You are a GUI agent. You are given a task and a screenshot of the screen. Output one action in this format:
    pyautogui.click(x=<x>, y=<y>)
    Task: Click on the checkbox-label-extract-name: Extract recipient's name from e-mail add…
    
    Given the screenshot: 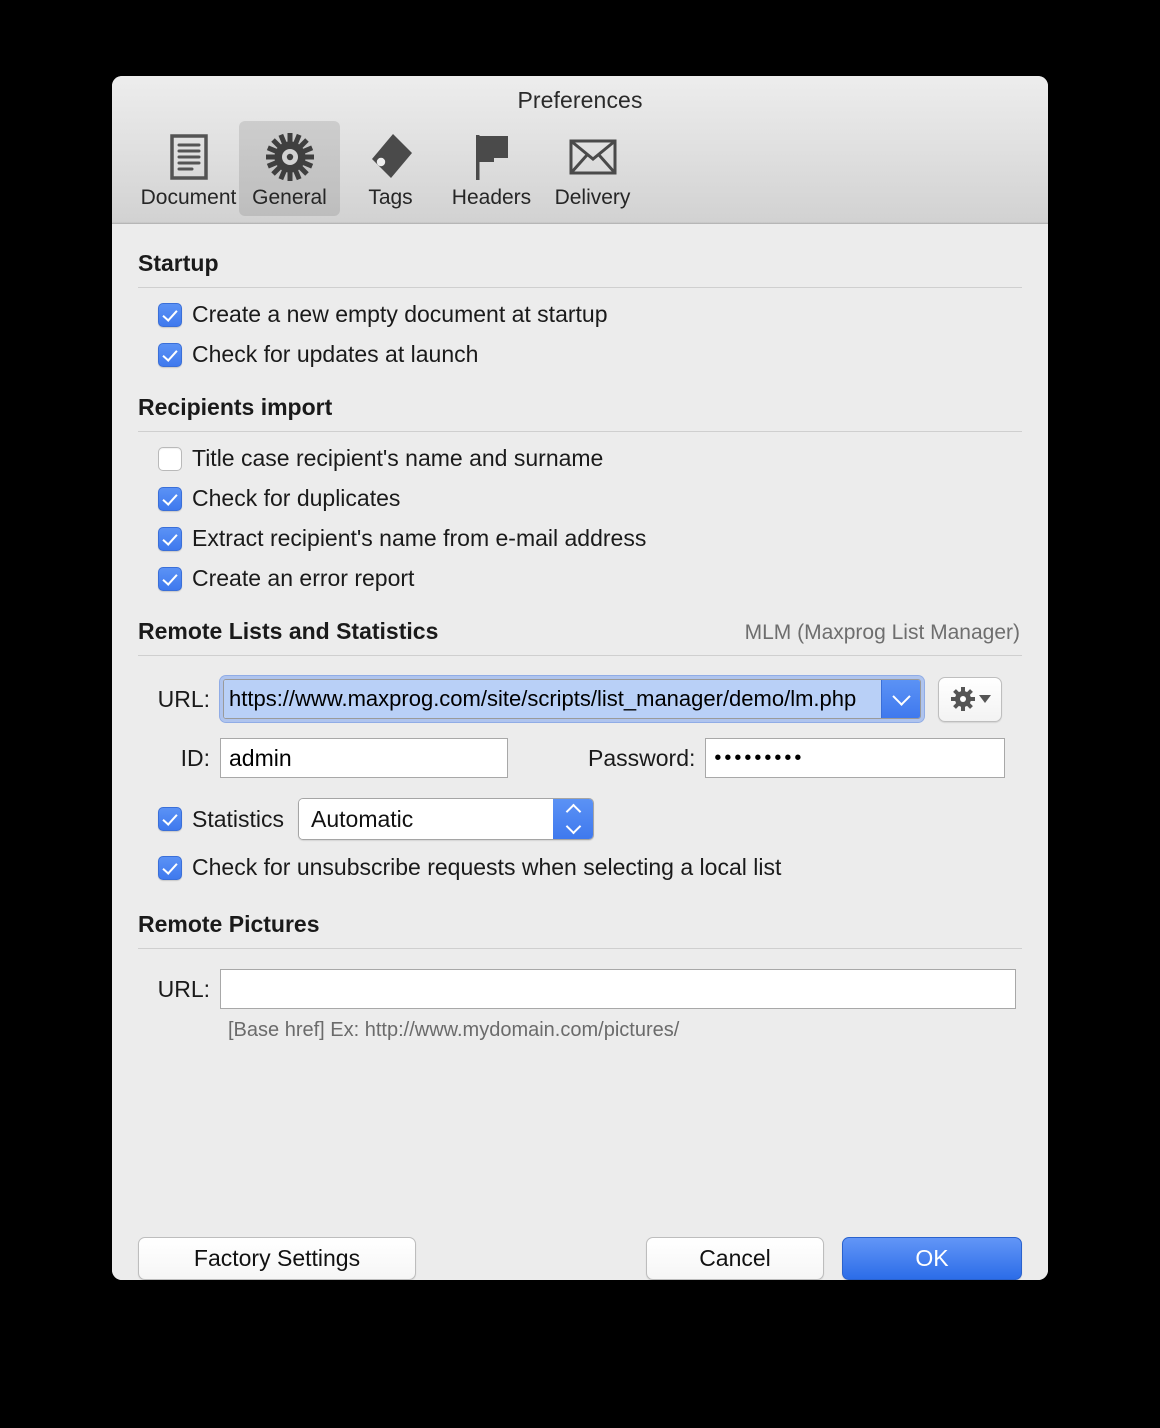 What is the action you would take?
    pyautogui.click(x=419, y=538)
    